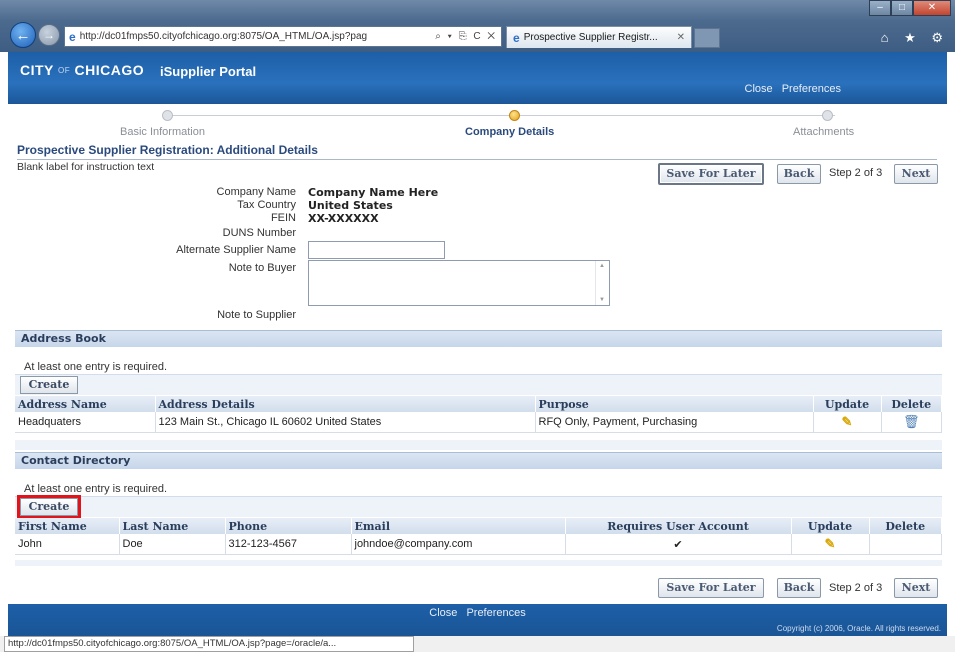 This screenshot has height=652, width=955. What do you see at coordinates (932, 8) in the screenshot?
I see `close-window-button: ✕` at bounding box center [932, 8].